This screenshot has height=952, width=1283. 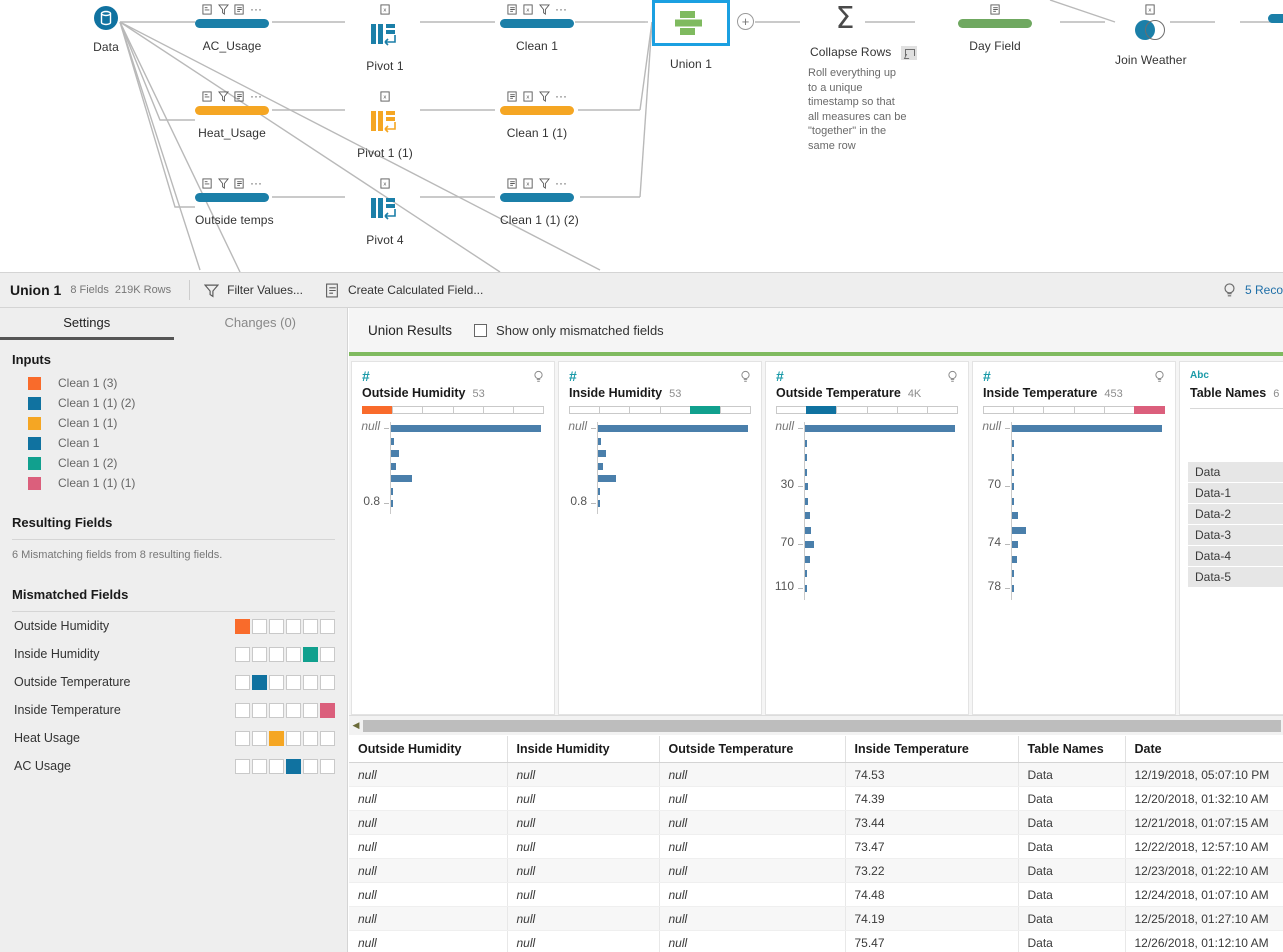 I want to click on flow-node-union-1: Union 1, so click(x=691, y=35).